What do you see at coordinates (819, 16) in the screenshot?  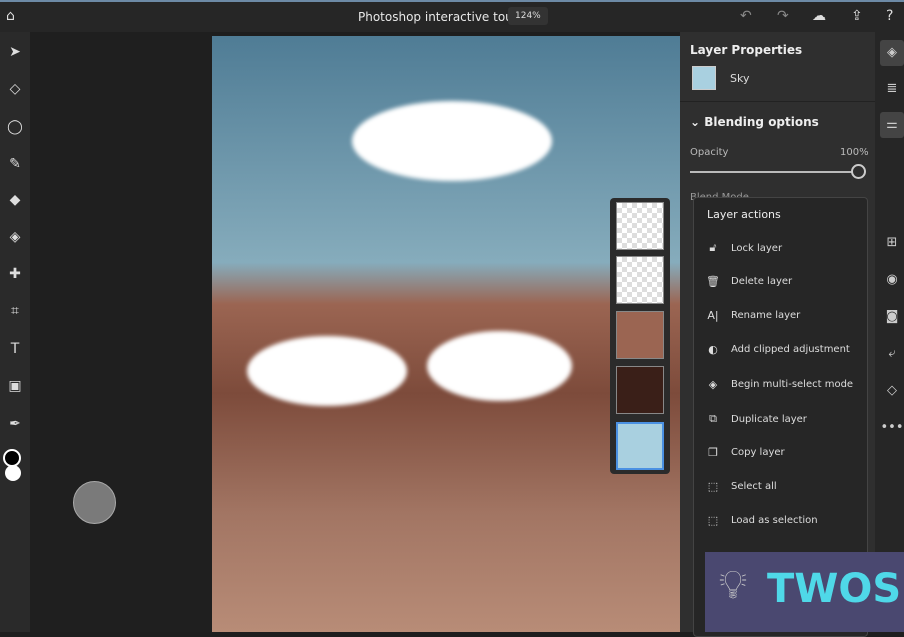 I see `cloud-icon: ☁` at bounding box center [819, 16].